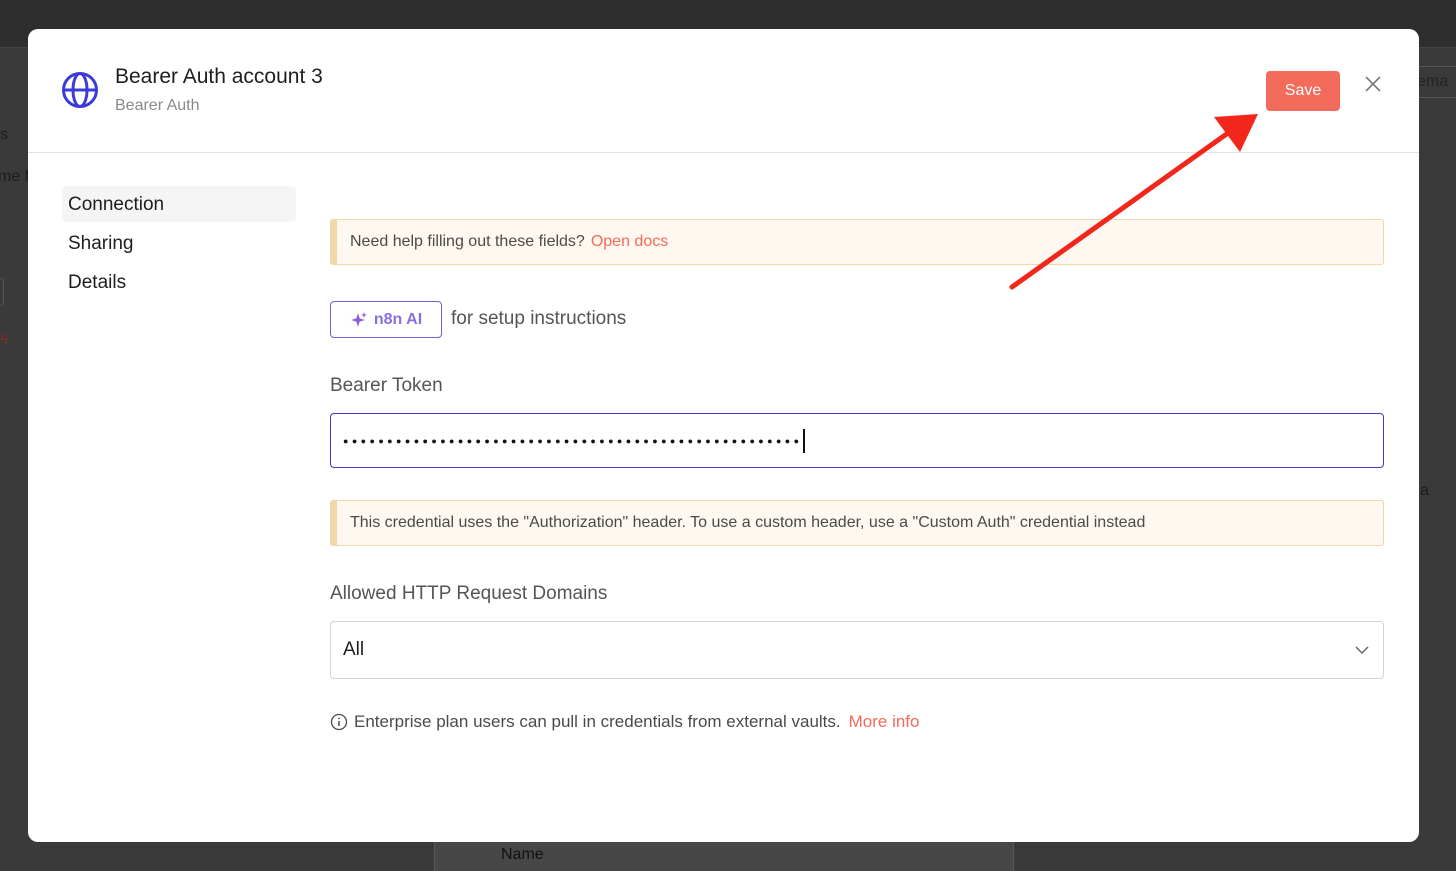 Image resolution: width=1456 pixels, height=871 pixels. Describe the element at coordinates (354, 649) in the screenshot. I see `allowed-domains-value: All` at that location.